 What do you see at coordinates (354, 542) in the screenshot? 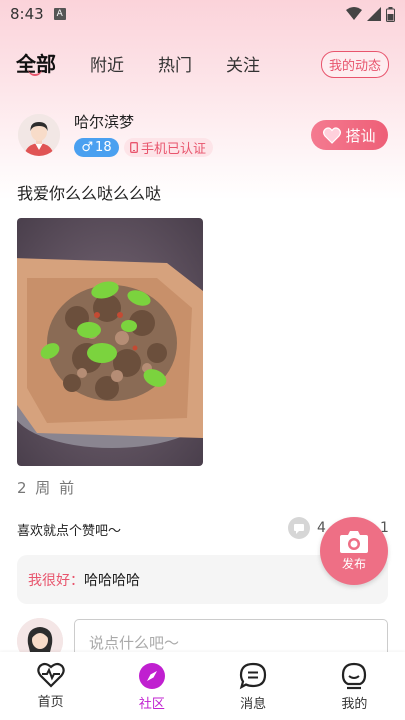
I see `camera-icon` at bounding box center [354, 542].